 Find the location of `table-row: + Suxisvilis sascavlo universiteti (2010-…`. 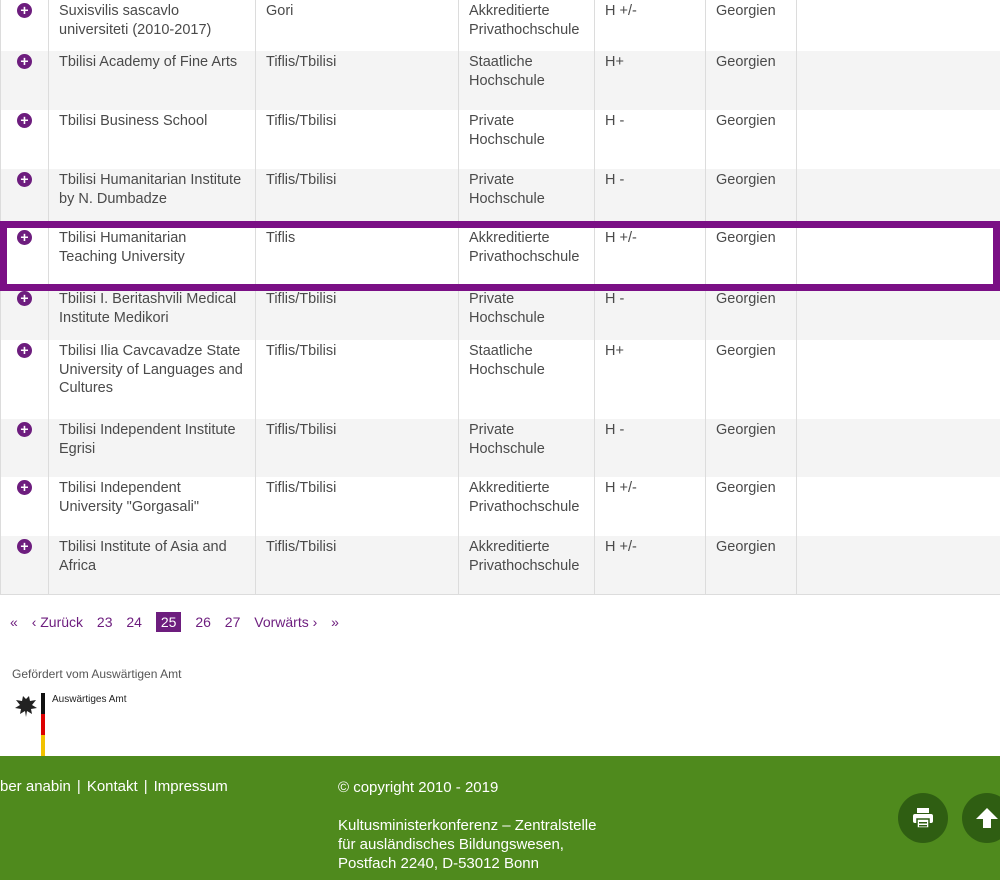

table-row: + Suxisvilis sascavlo universiteti (2010-… is located at coordinates (500, 25).